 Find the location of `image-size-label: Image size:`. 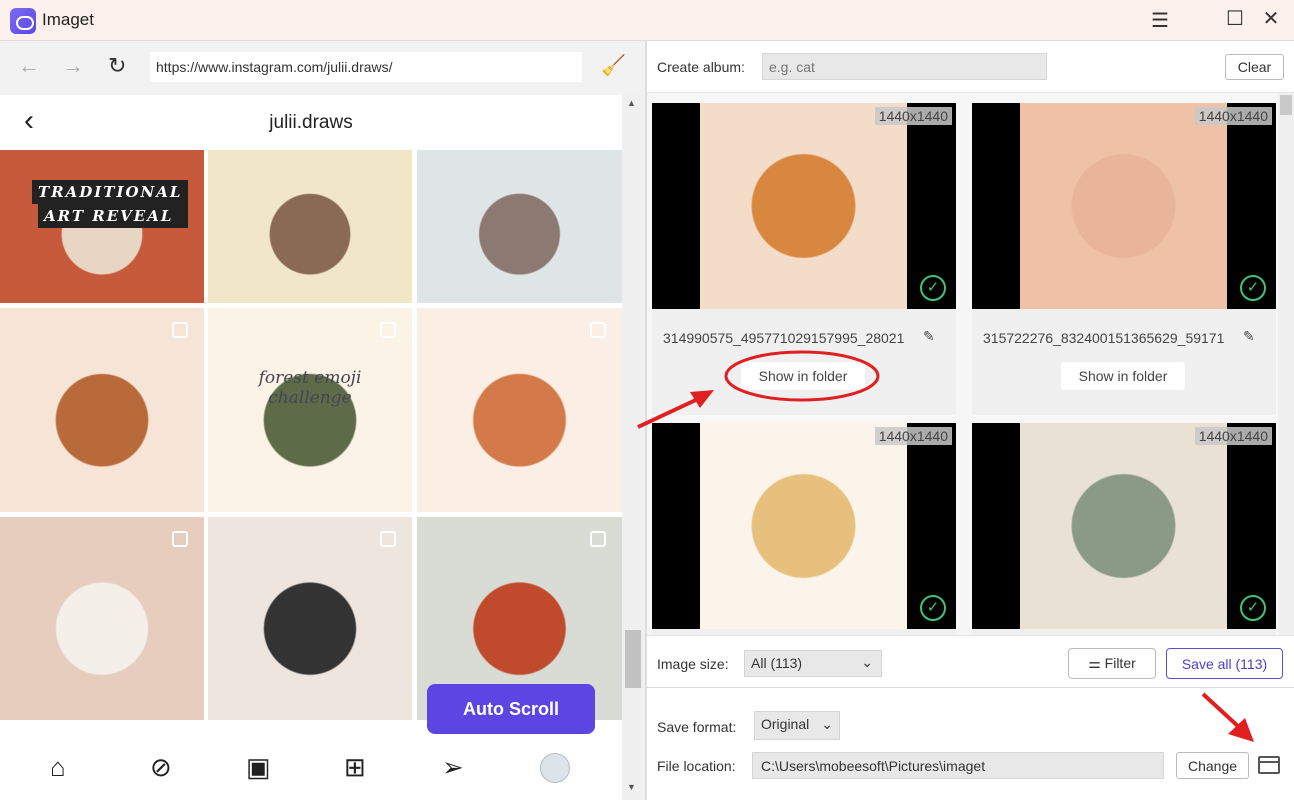

image-size-label: Image size: is located at coordinates (693, 664).